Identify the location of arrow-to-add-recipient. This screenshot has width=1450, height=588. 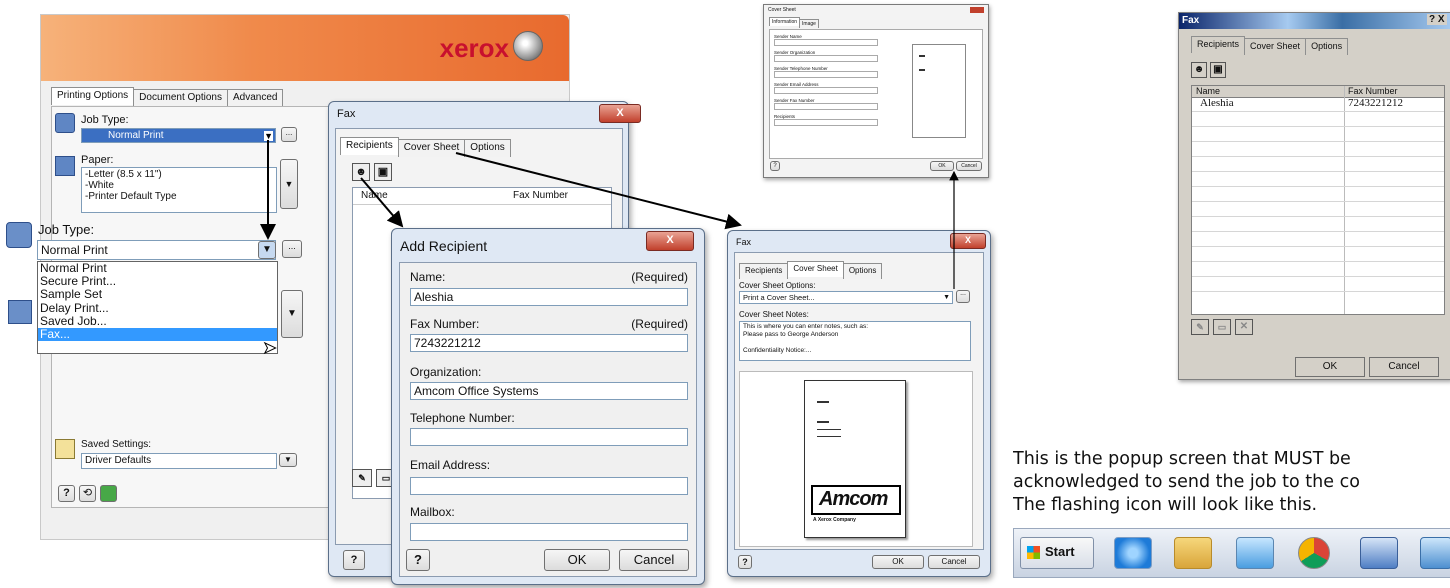
(382, 202).